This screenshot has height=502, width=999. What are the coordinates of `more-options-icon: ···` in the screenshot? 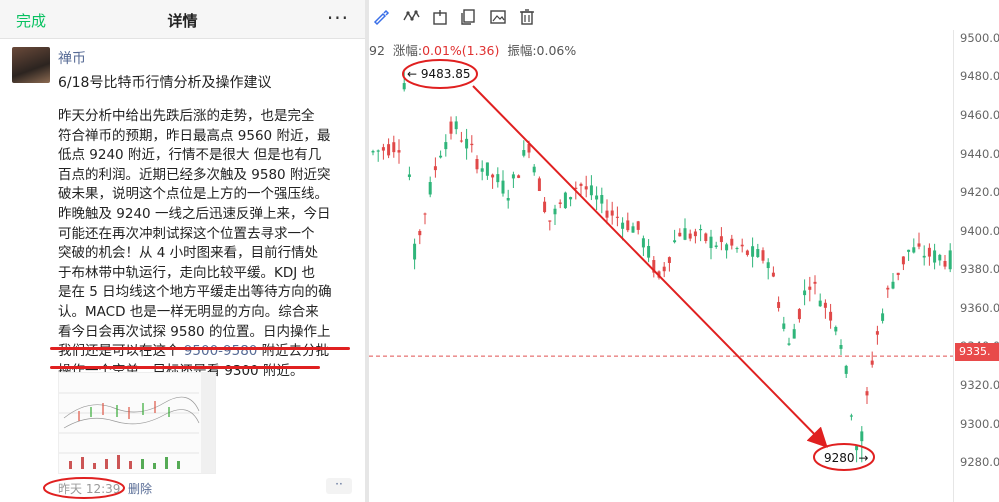 It's located at (338, 18).